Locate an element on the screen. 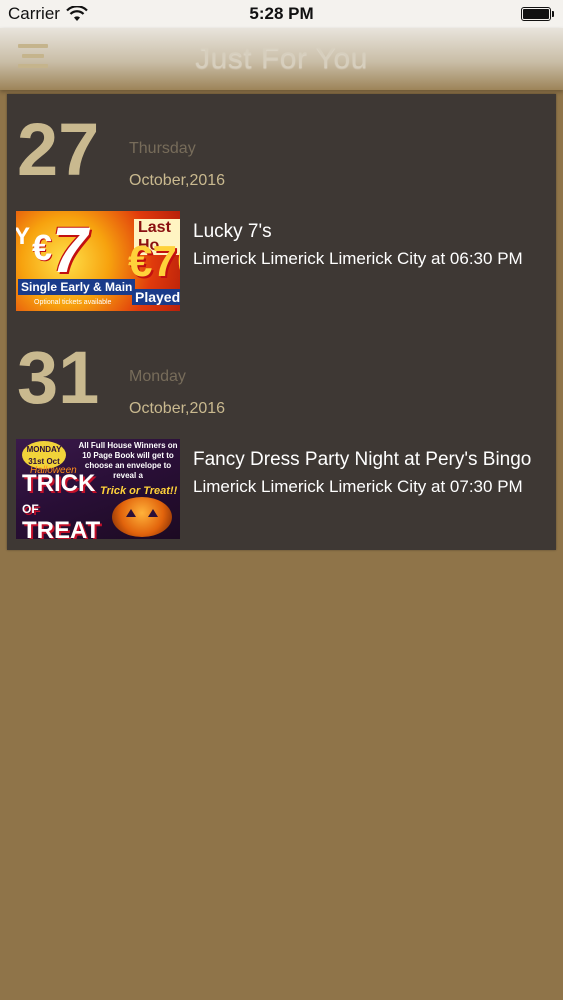 This screenshot has width=563, height=1000. event-title: Lucky 7's is located at coordinates (232, 231).